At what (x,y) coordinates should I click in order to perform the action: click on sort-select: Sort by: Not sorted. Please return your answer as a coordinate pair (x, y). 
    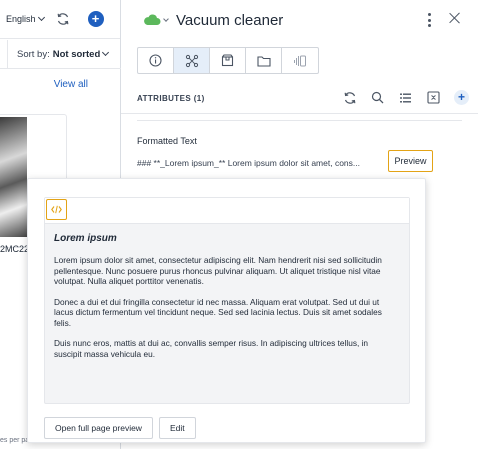
    Looking at the image, I should click on (63, 54).